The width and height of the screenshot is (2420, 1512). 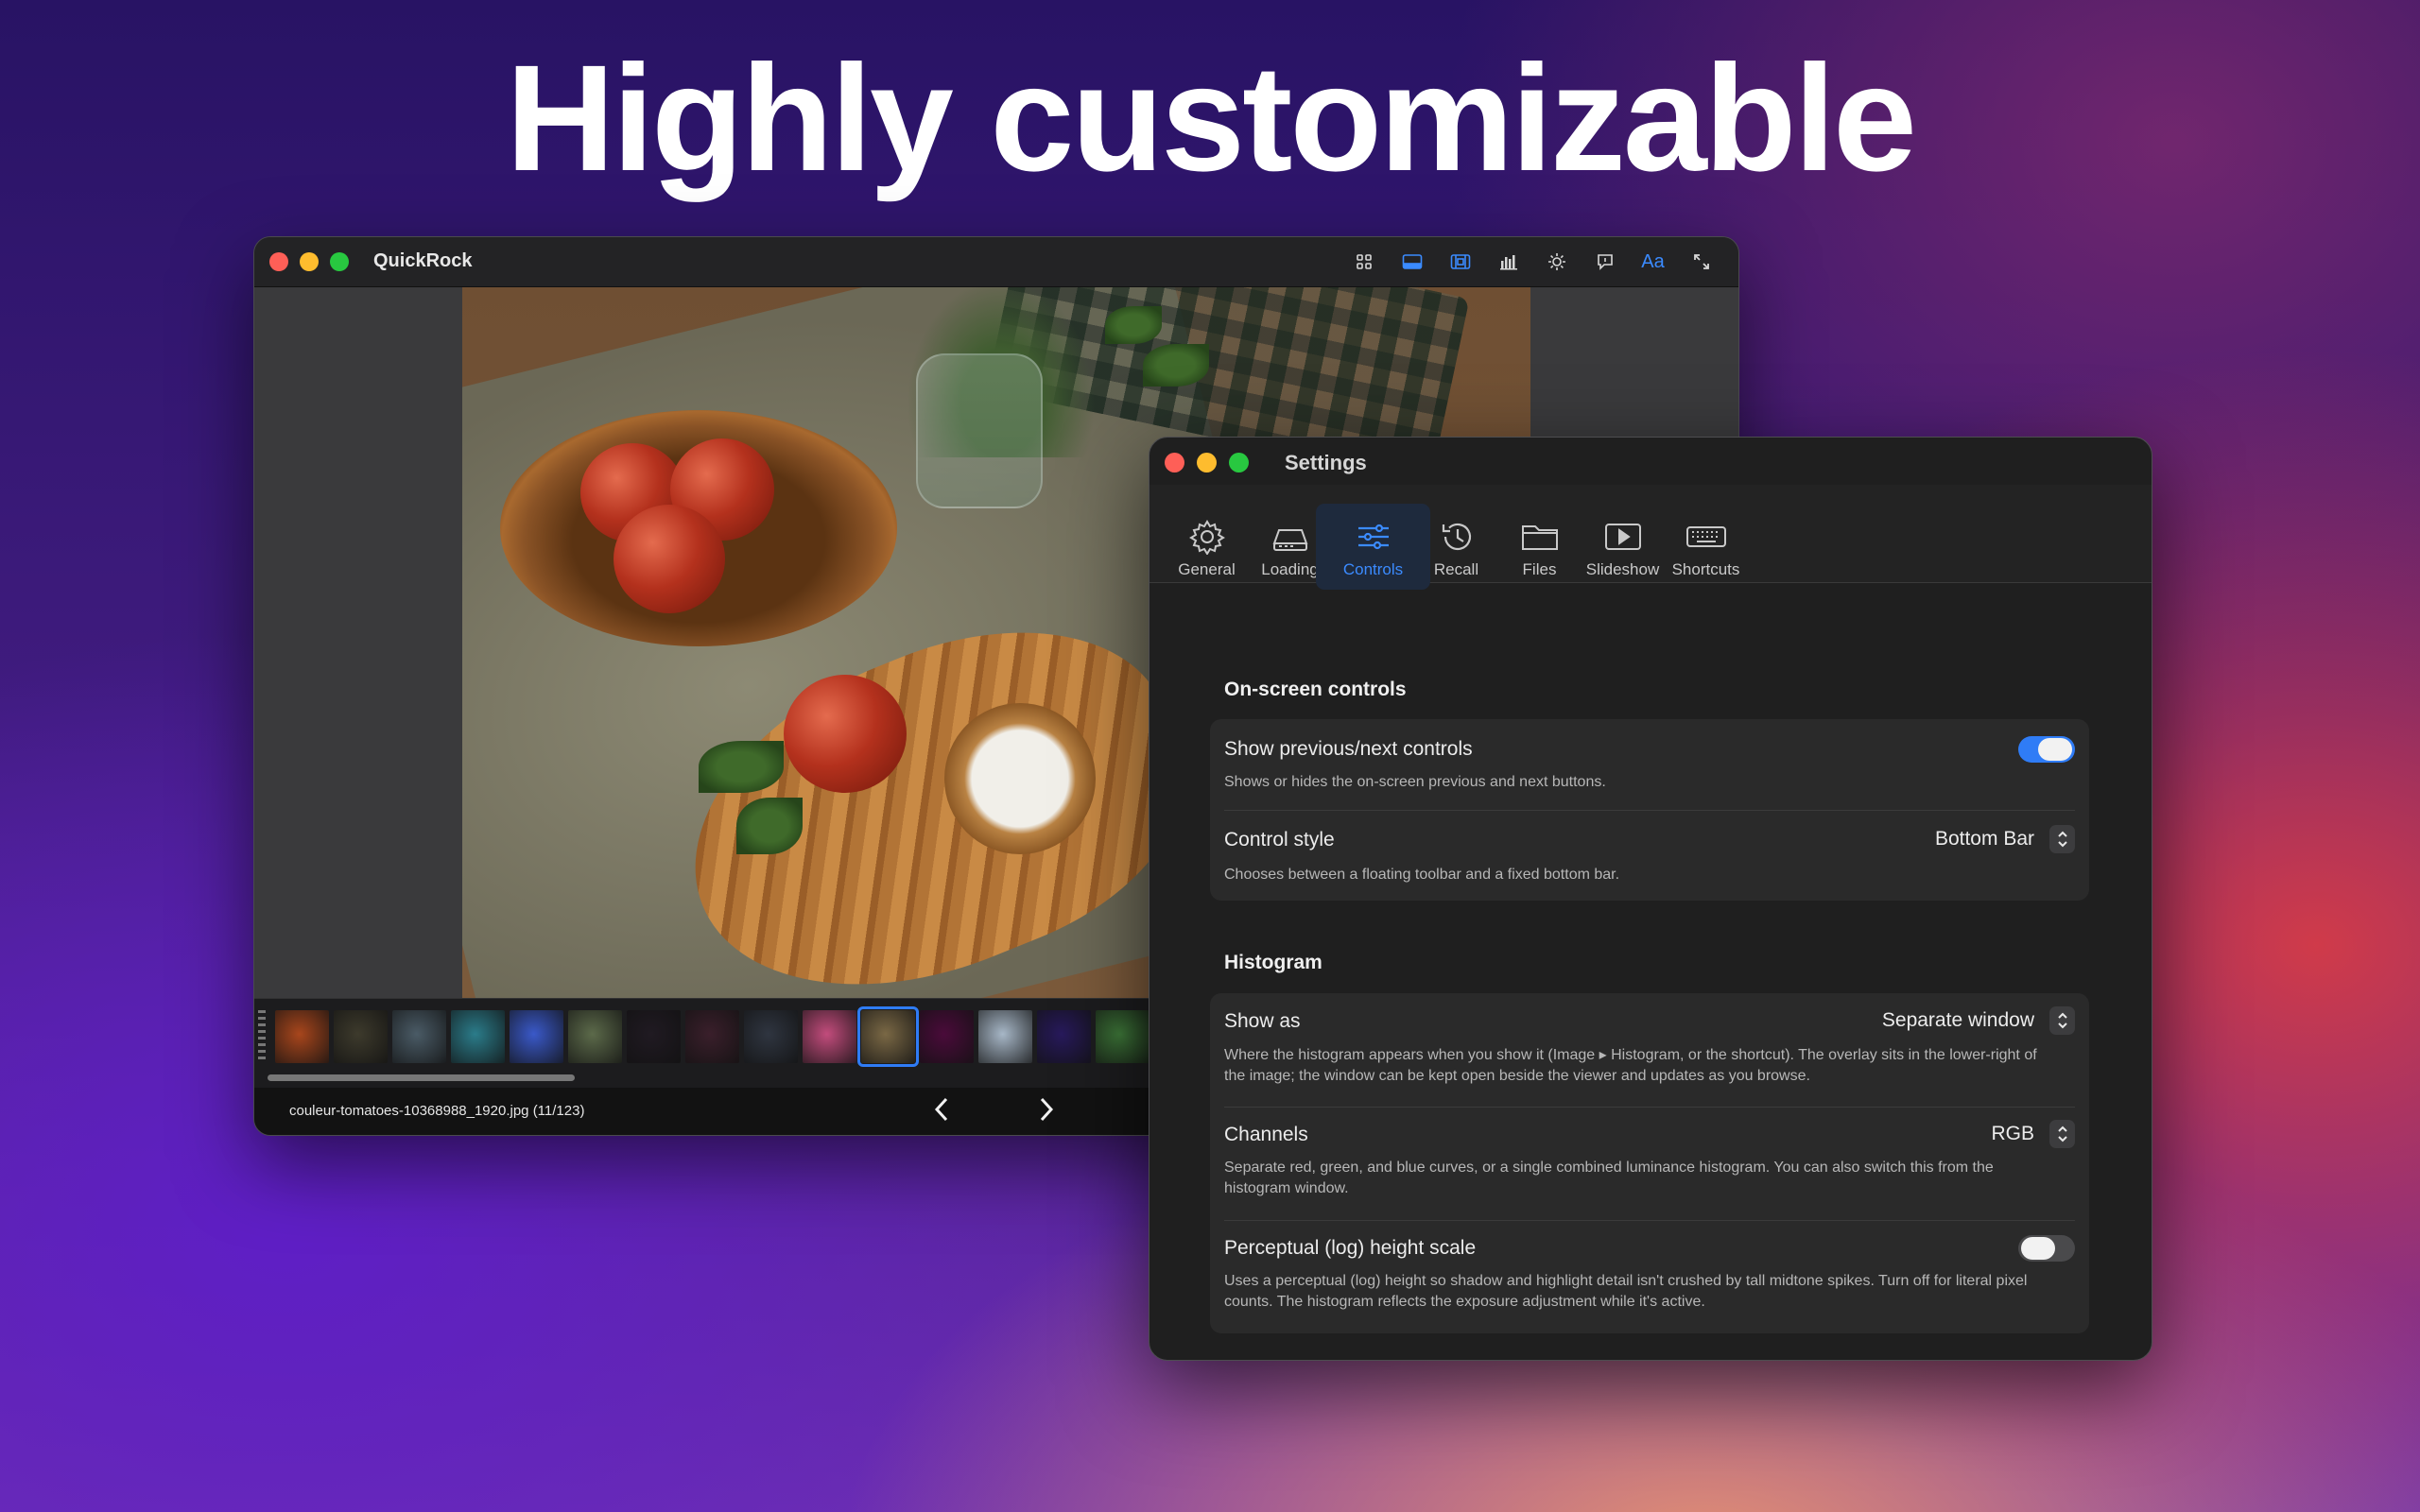 I want to click on control-style-select: Bottom Bar, so click(x=2005, y=839).